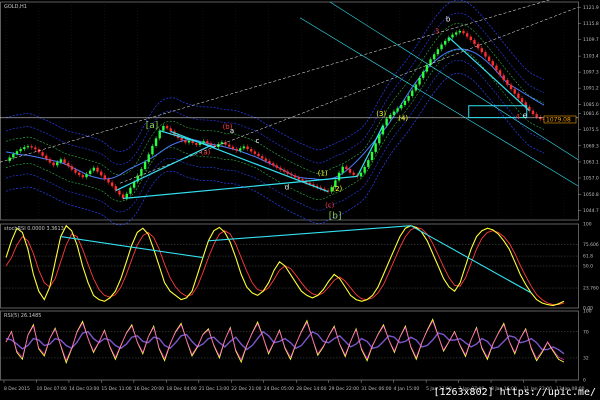  What do you see at coordinates (84, 389) in the screenshot?
I see `x-tick-label: 14 Dec 03:00` at bounding box center [84, 389].